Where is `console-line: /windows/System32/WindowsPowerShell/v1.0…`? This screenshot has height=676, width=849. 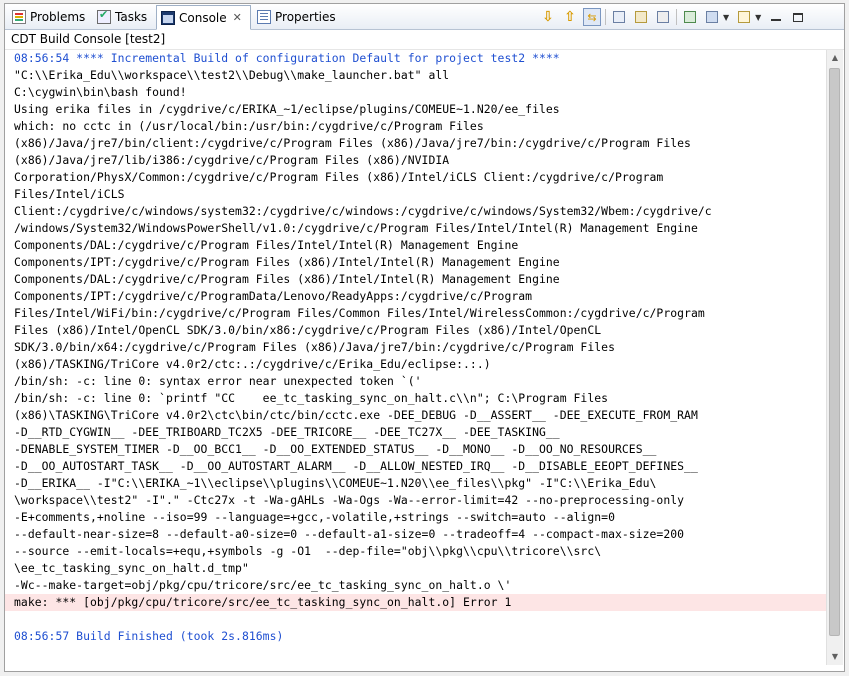
console-line: /windows/System32/WindowsPowerShell/v1.0… is located at coordinates (356, 228).